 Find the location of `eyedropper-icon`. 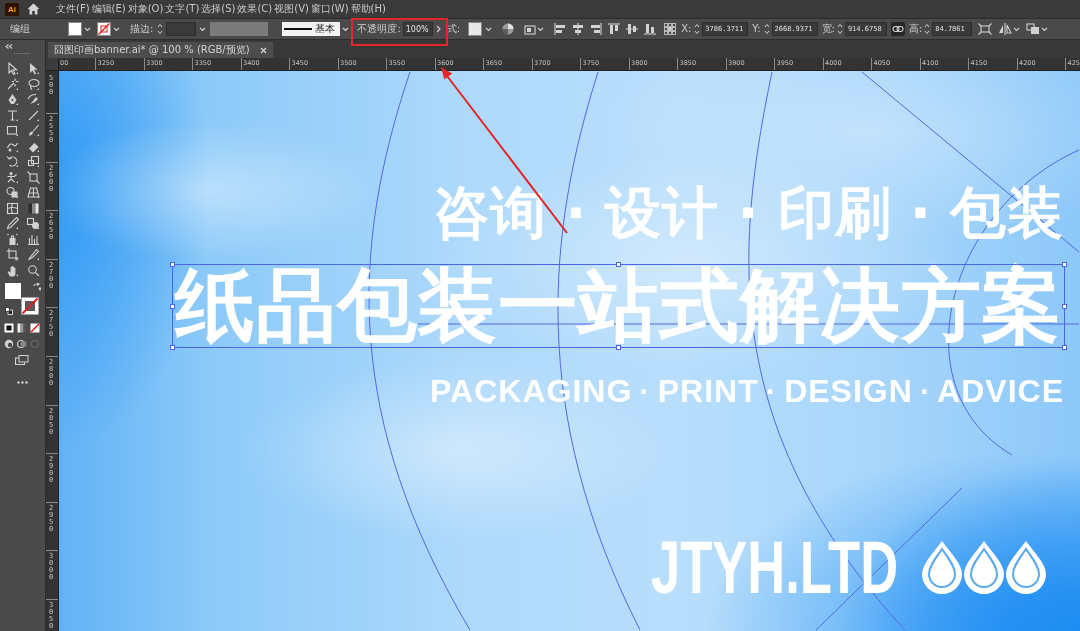

eyedropper-icon is located at coordinates (12, 224).